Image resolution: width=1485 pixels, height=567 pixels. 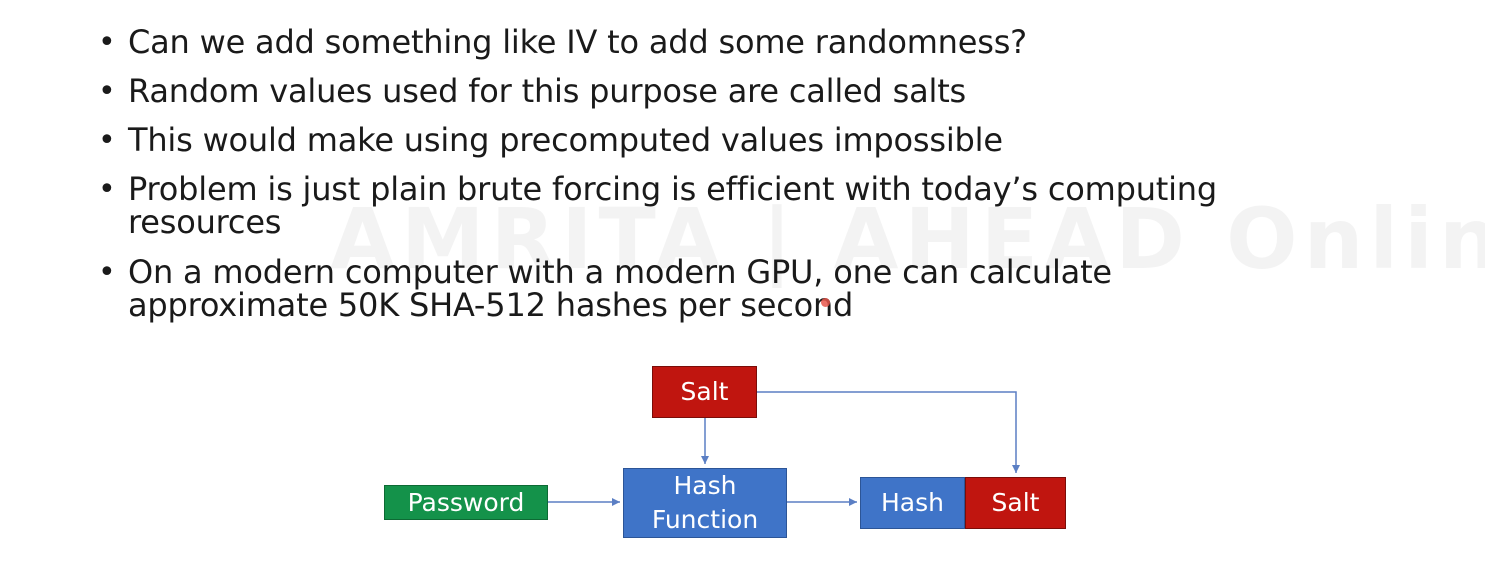 I want to click on output-salt-label: Salt, so click(x=1015, y=502).